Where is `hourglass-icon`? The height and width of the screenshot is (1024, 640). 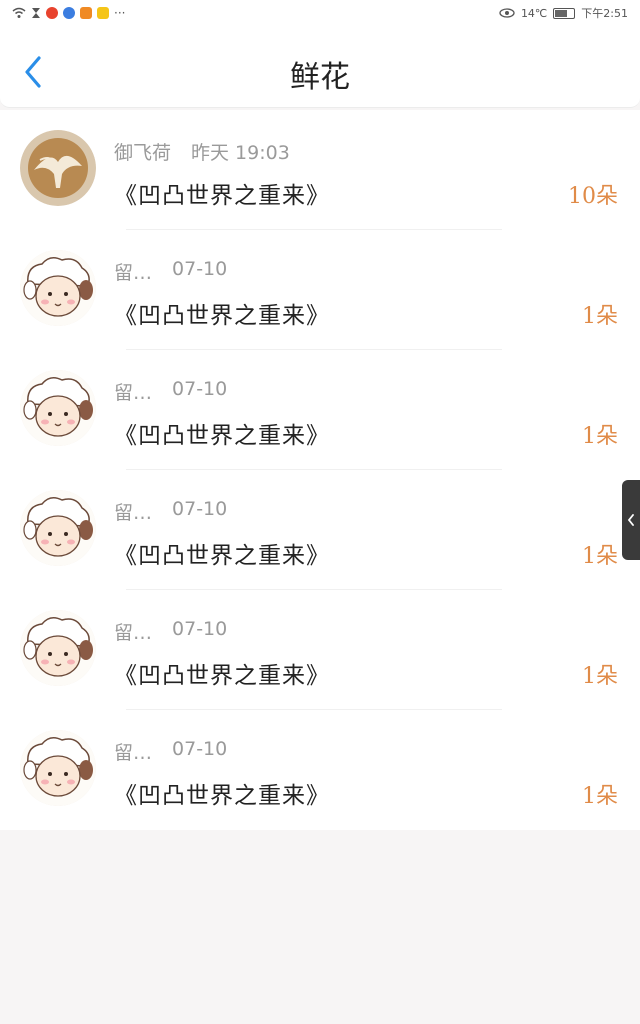
hourglass-icon is located at coordinates (36, 13).